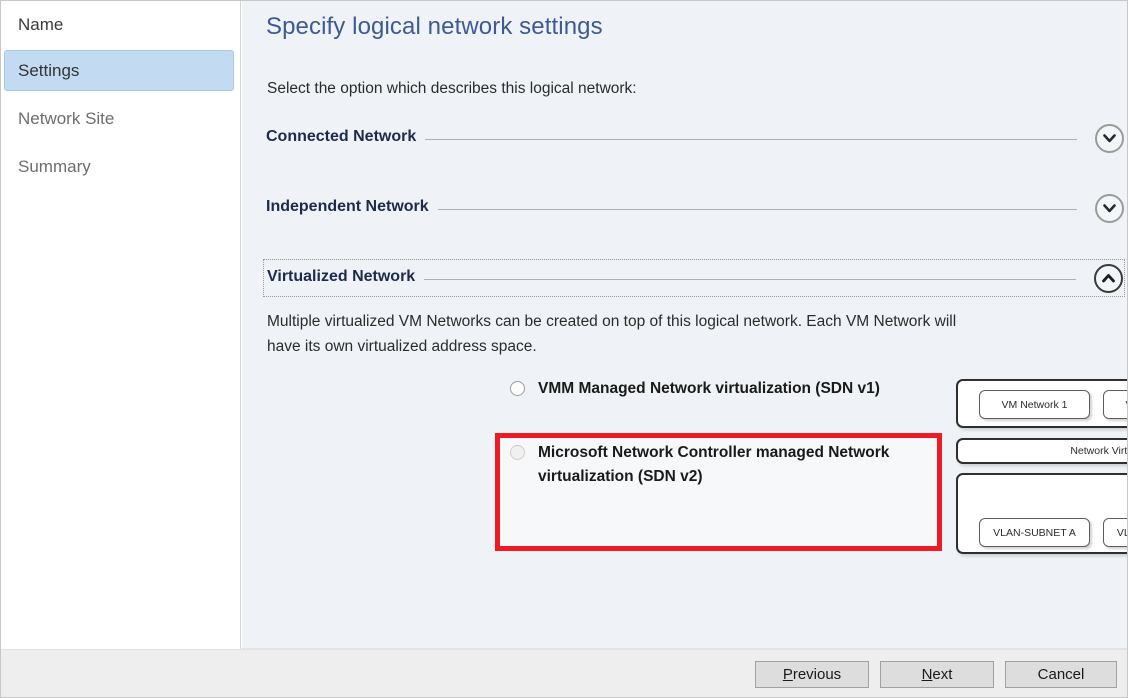 The width and height of the screenshot is (1128, 698). What do you see at coordinates (54, 166) in the screenshot?
I see `sidebar-item-label: Summary` at bounding box center [54, 166].